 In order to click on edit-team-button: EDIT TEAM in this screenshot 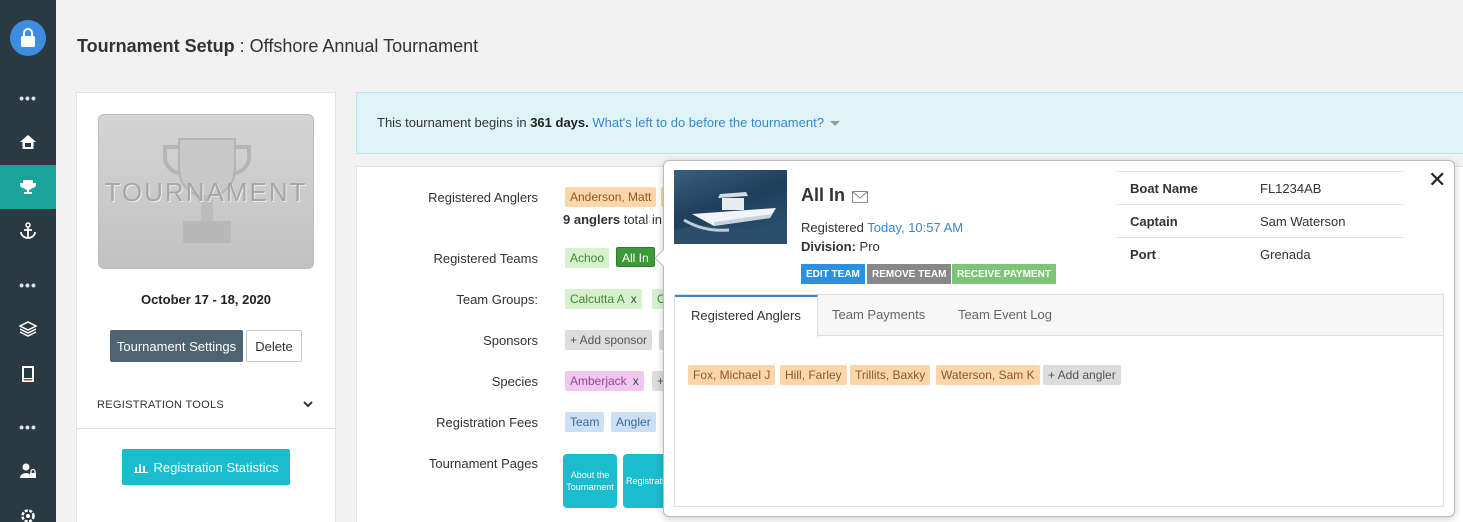, I will do `click(833, 274)`.